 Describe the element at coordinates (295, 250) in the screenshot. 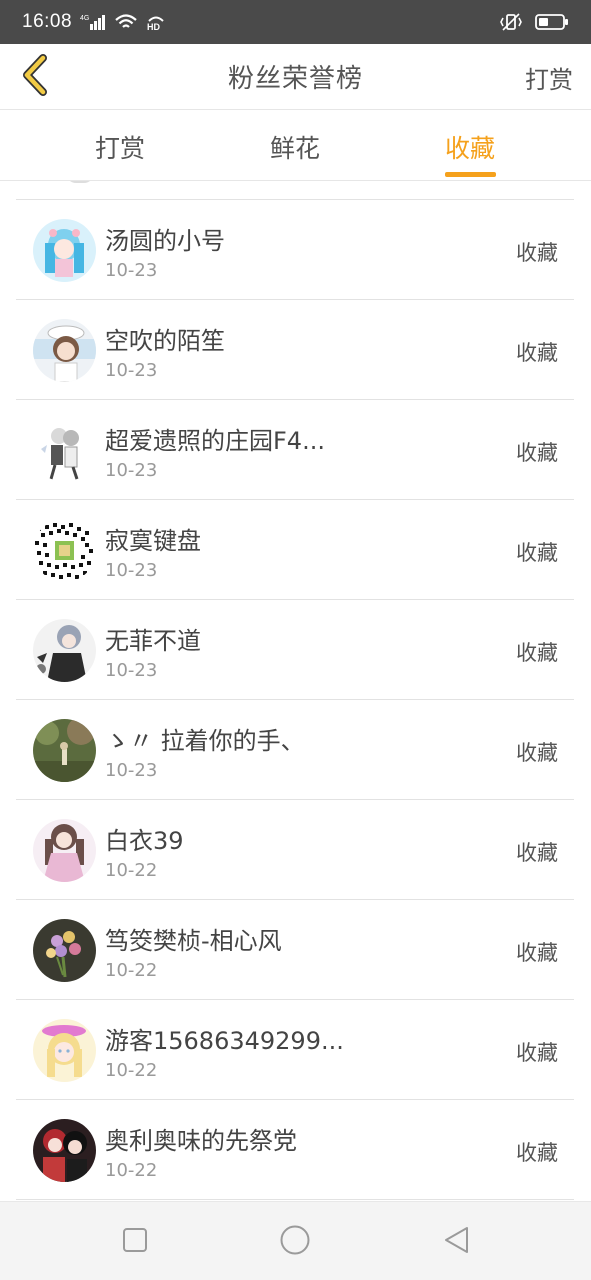

I see `list-item: 汤圆的小号 10-23 收藏` at that location.